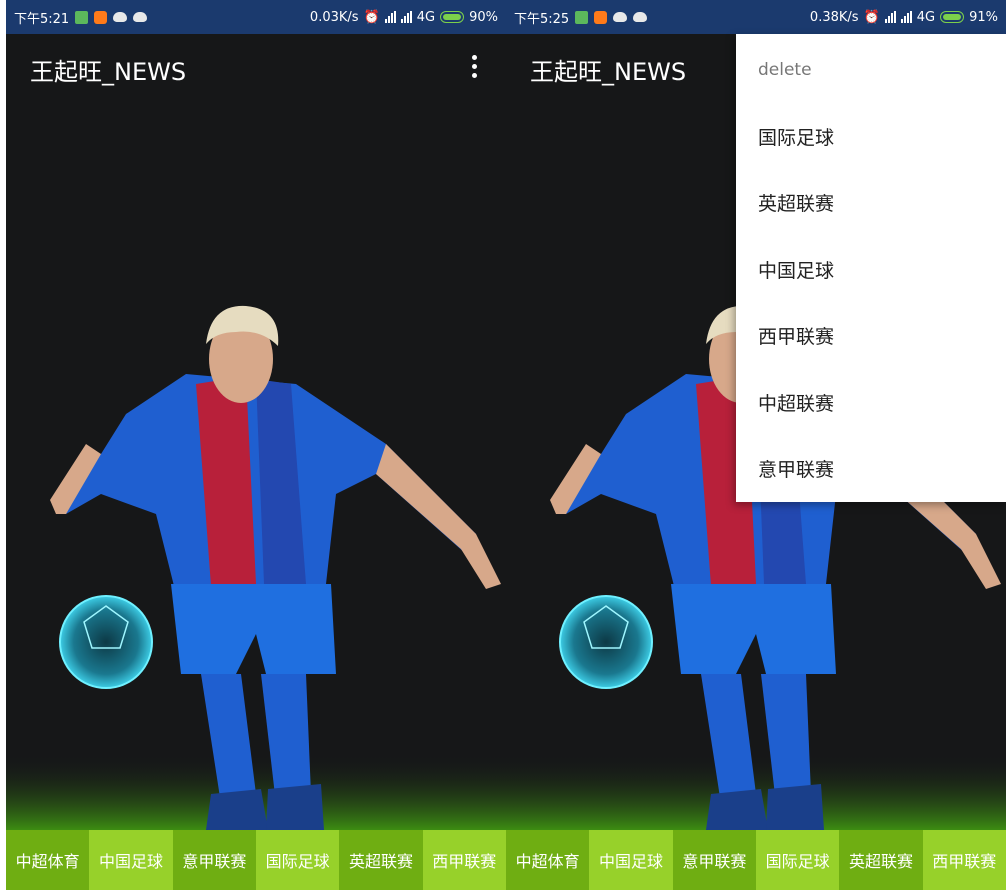 This screenshot has width=1006, height=890. Describe the element at coordinates (756, 17) in the screenshot. I see `status-bar: 下午5:25 0.38K/s ⏰ 4G 91%` at that location.